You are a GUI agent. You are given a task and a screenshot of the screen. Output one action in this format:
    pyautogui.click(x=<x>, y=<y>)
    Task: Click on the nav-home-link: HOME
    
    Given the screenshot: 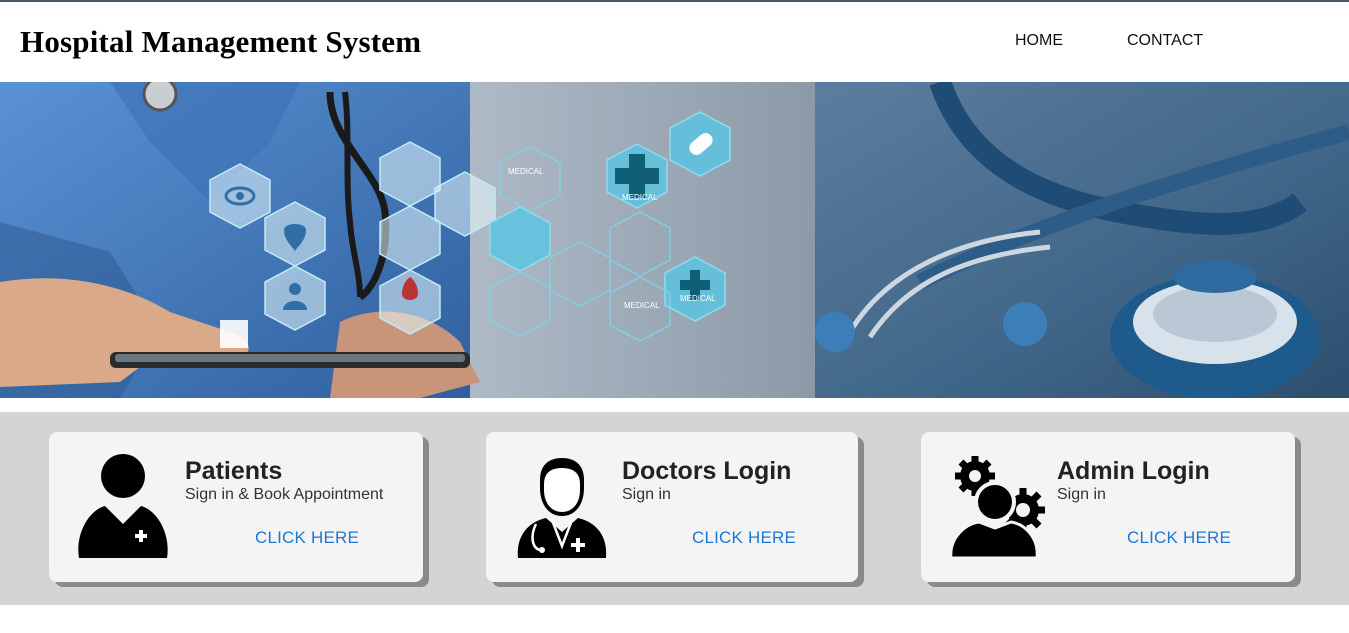 What is the action you would take?
    pyautogui.click(x=1039, y=41)
    